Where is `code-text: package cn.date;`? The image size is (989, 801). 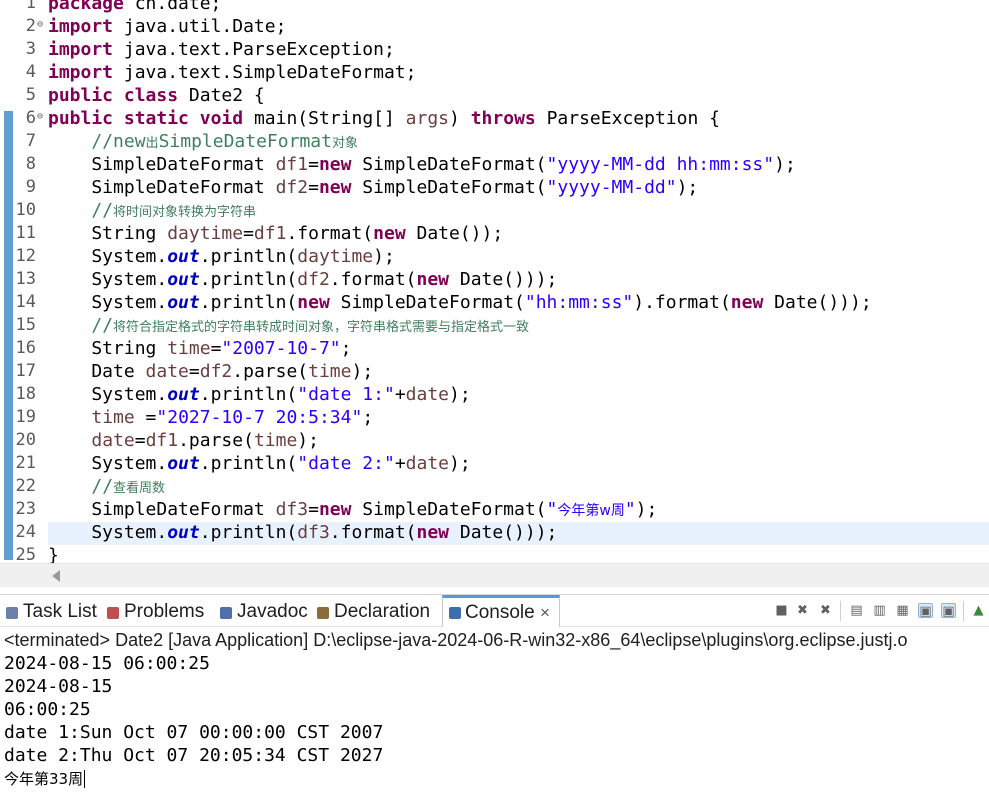
code-text: package cn.date; is located at coordinates (134, 7).